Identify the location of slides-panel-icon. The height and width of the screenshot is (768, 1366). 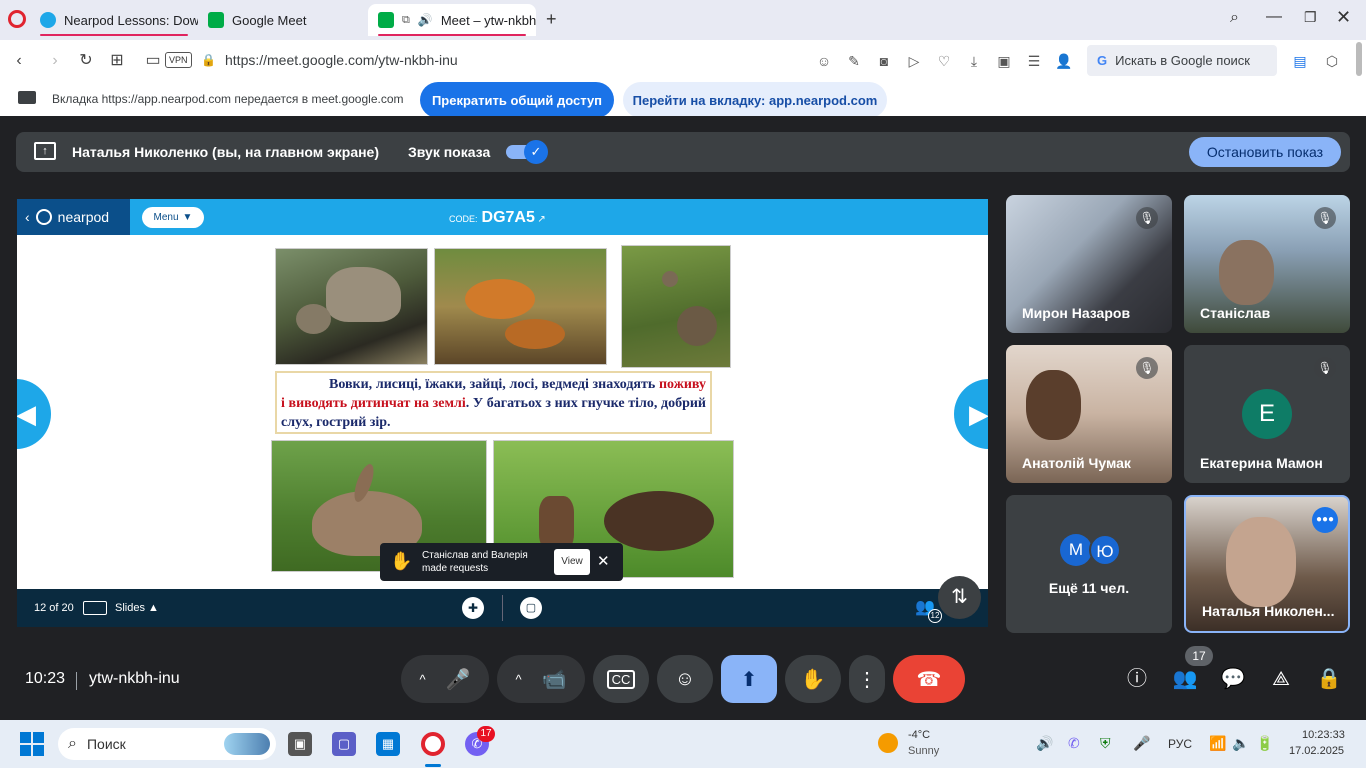
(95, 608).